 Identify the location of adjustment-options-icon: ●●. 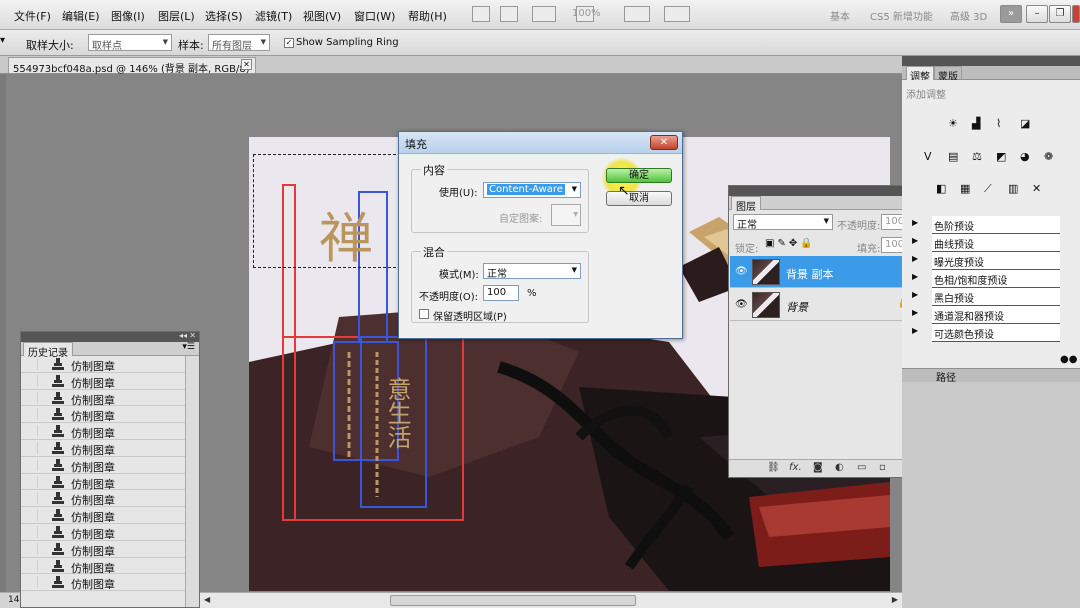
(1068, 359).